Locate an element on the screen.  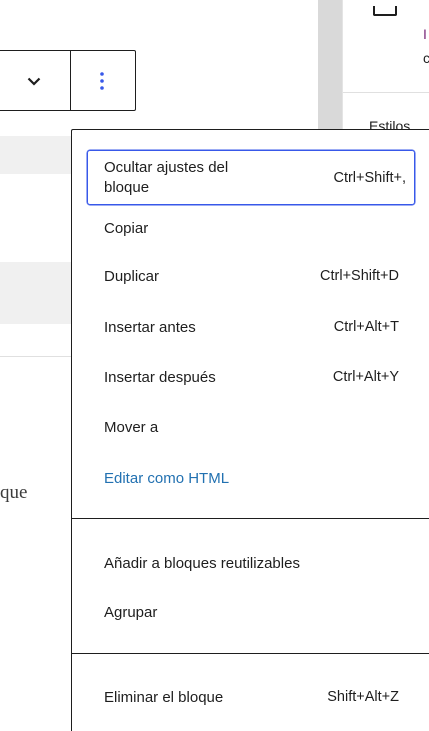
menu-item-label: Agrupar is located at coordinates (131, 612).